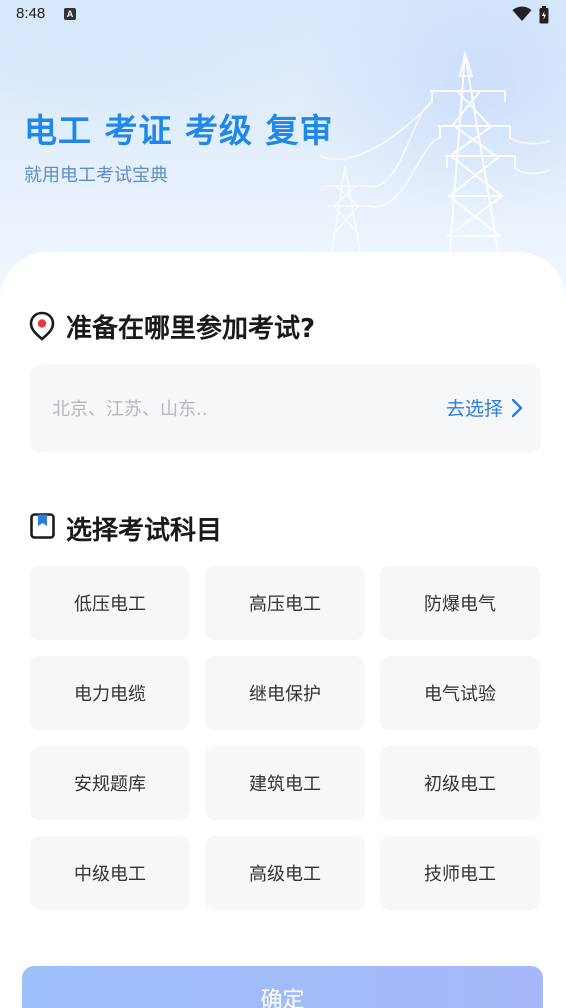 Image resolution: width=566 pixels, height=1008 pixels. I want to click on subject-option: 高级电工, so click(285, 873).